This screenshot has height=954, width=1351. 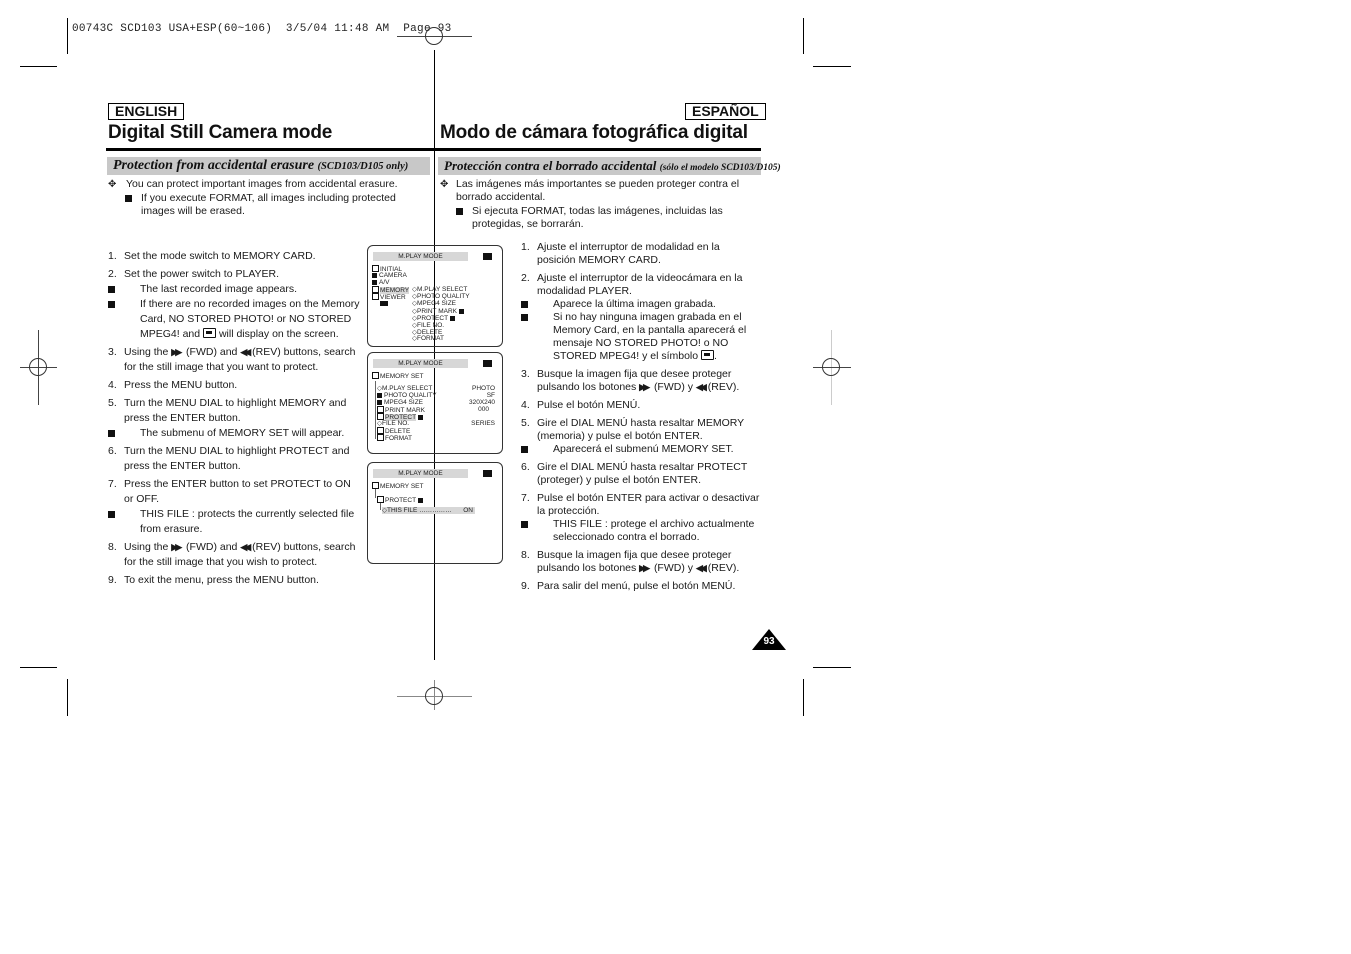 I want to click on viewer-icon, so click(x=384, y=303).